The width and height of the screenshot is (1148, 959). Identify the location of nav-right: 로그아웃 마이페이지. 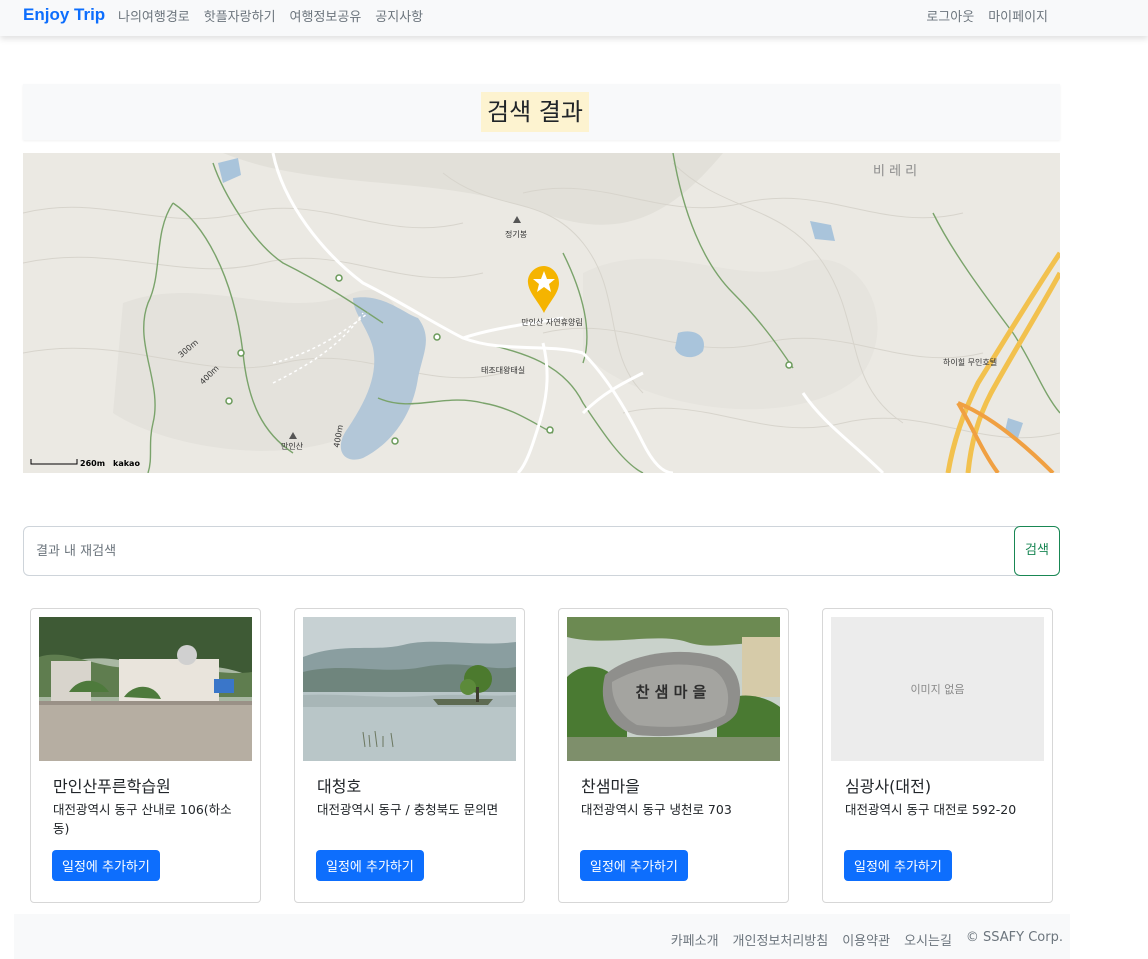
(987, 15).